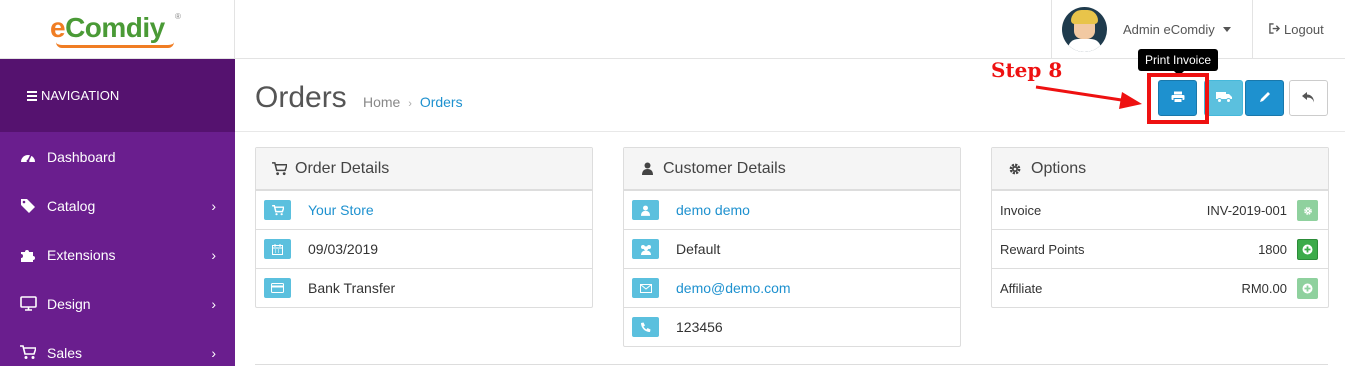 Image resolution: width=1345 pixels, height=377 pixels. I want to click on sidebar-item-design: Design ›, so click(117, 303).